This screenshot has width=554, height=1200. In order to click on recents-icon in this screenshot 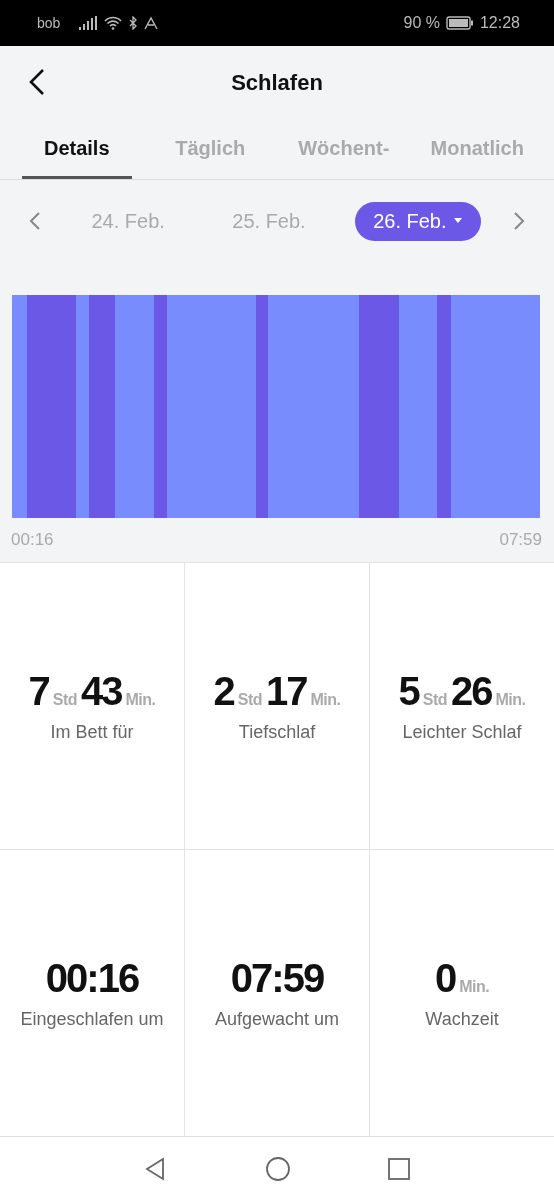, I will do `click(399, 1168)`.